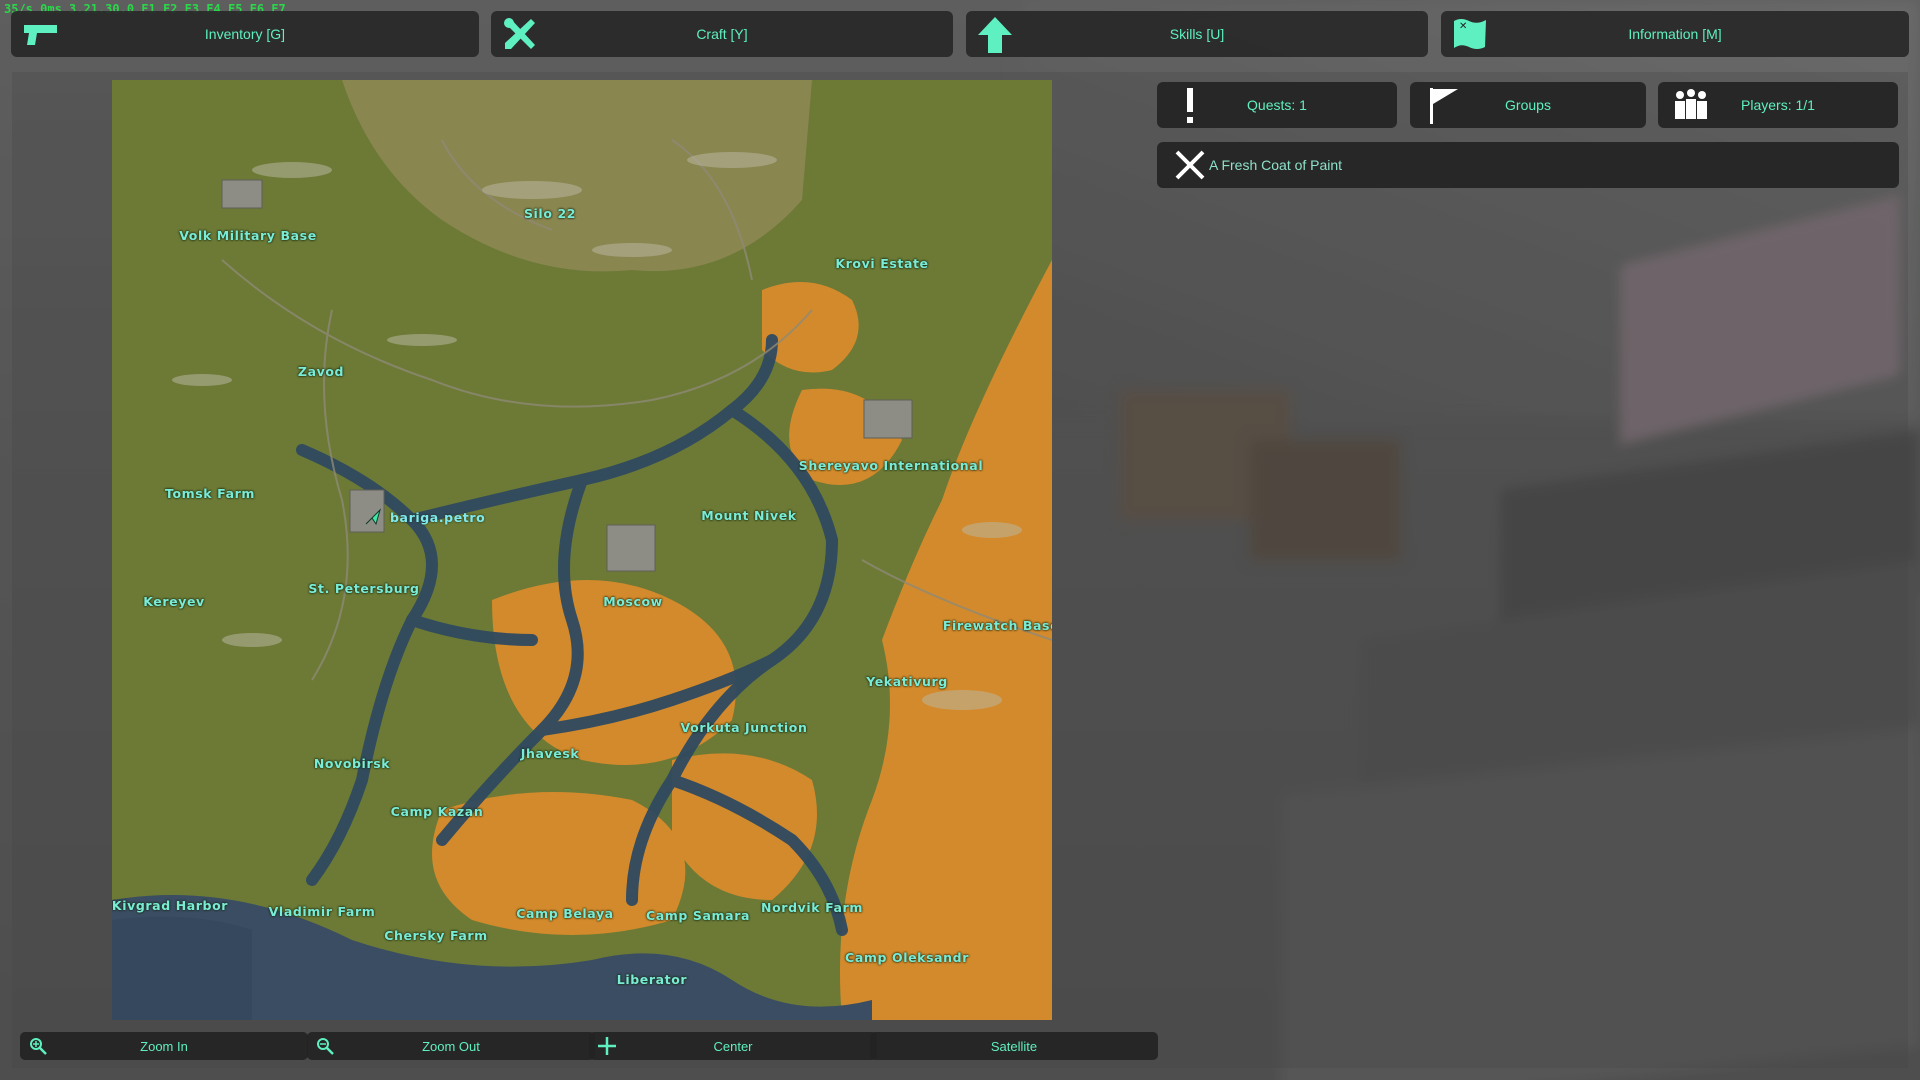 The image size is (1920, 1080). What do you see at coordinates (565, 913) in the screenshot?
I see `map-location: Camp Belaya` at bounding box center [565, 913].